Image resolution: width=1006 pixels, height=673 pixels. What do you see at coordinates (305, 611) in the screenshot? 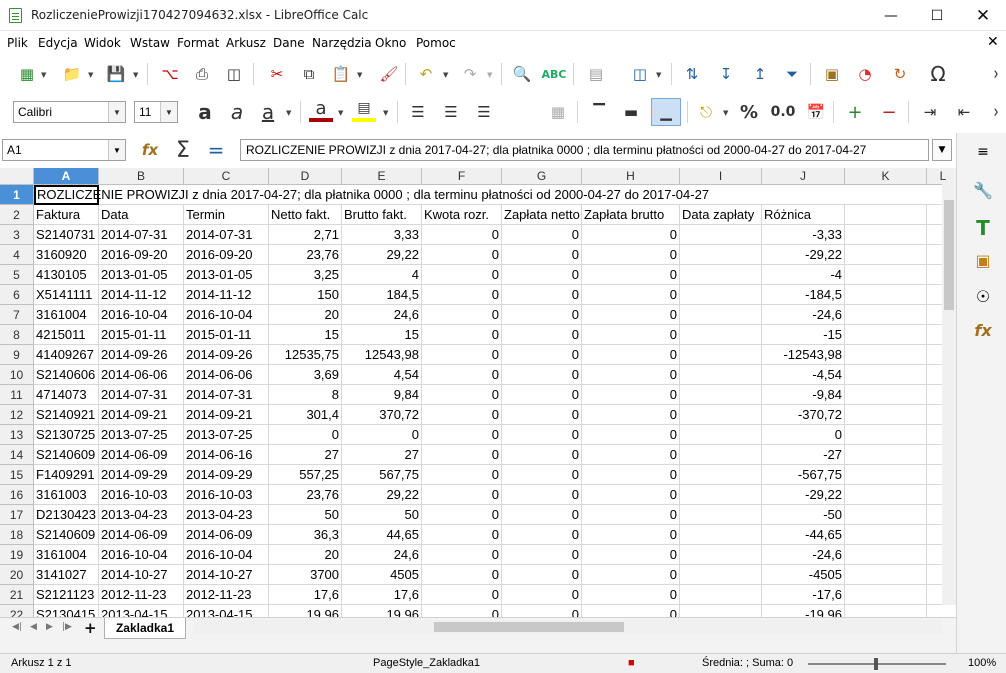
I see `data-cell: 19,96` at bounding box center [305, 611].